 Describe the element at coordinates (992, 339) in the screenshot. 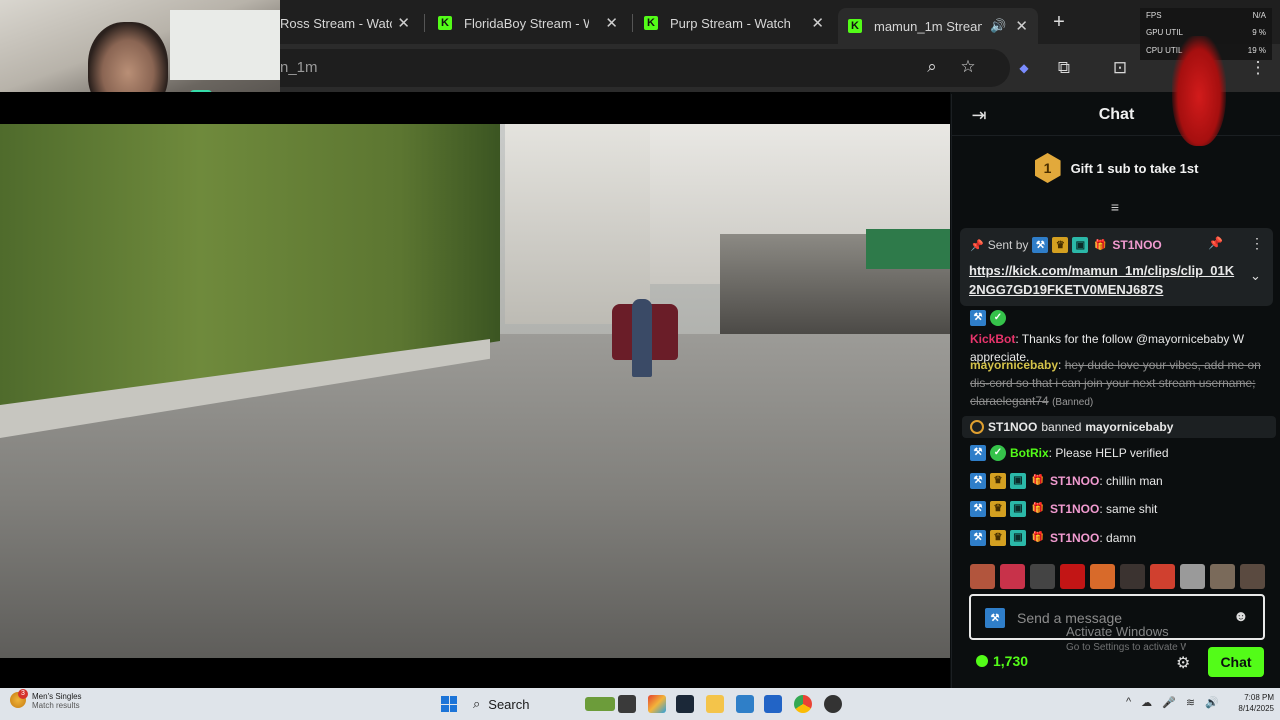

I see `chat-username: KickBot` at that location.